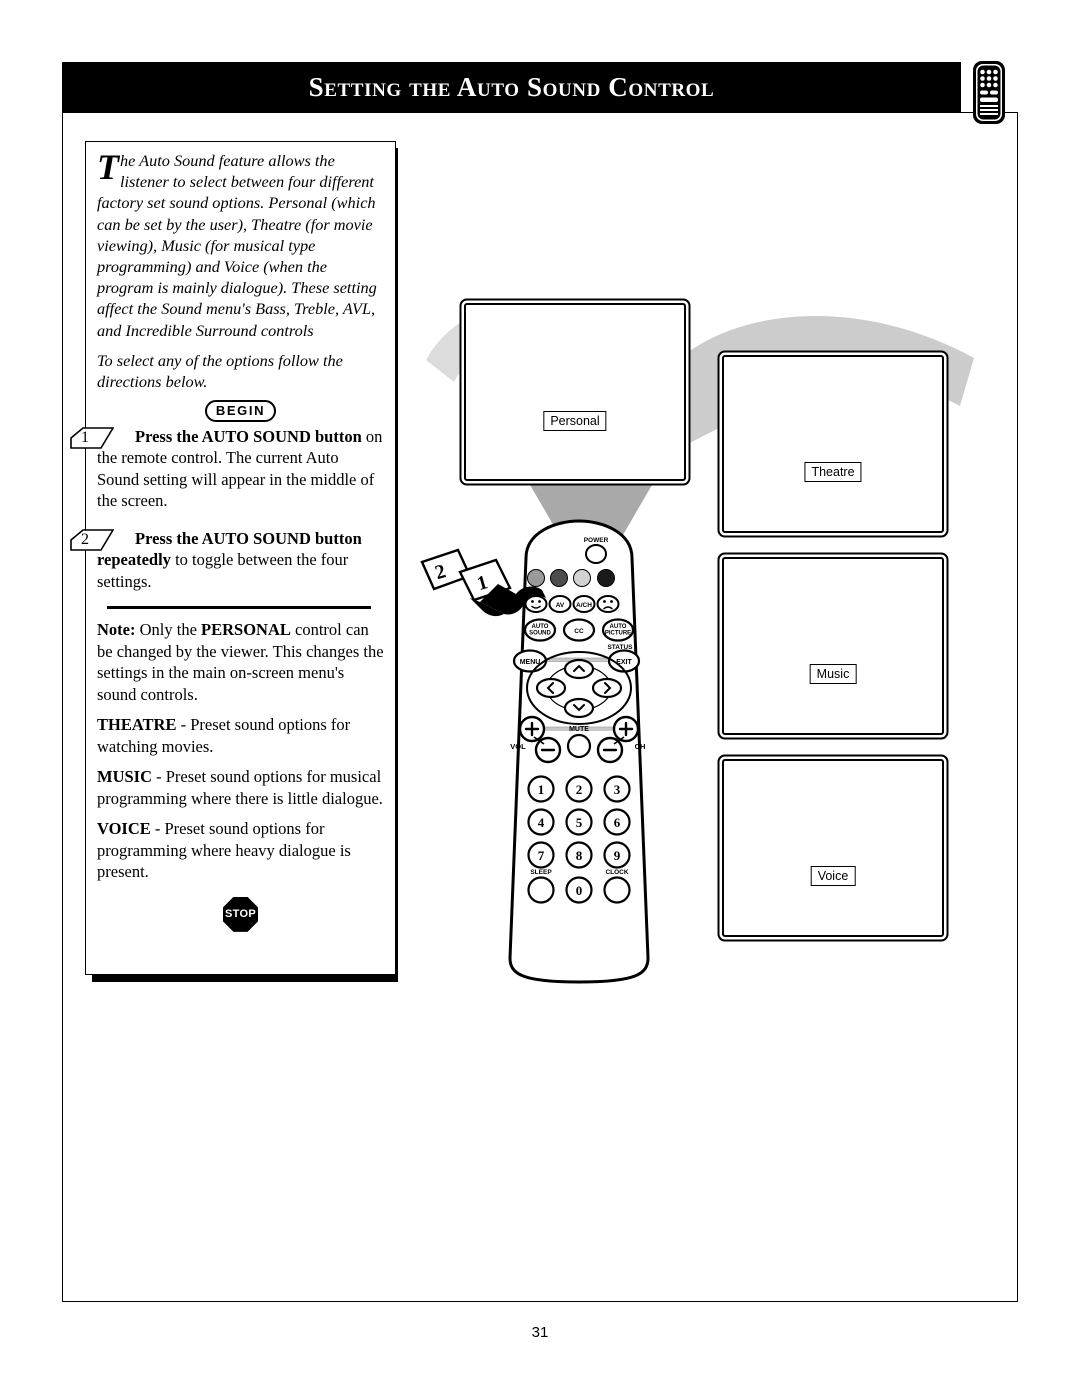 This screenshot has width=1080, height=1397. Describe the element at coordinates (551, 688) in the screenshot. I see `remote-cursor-left-button` at that location.